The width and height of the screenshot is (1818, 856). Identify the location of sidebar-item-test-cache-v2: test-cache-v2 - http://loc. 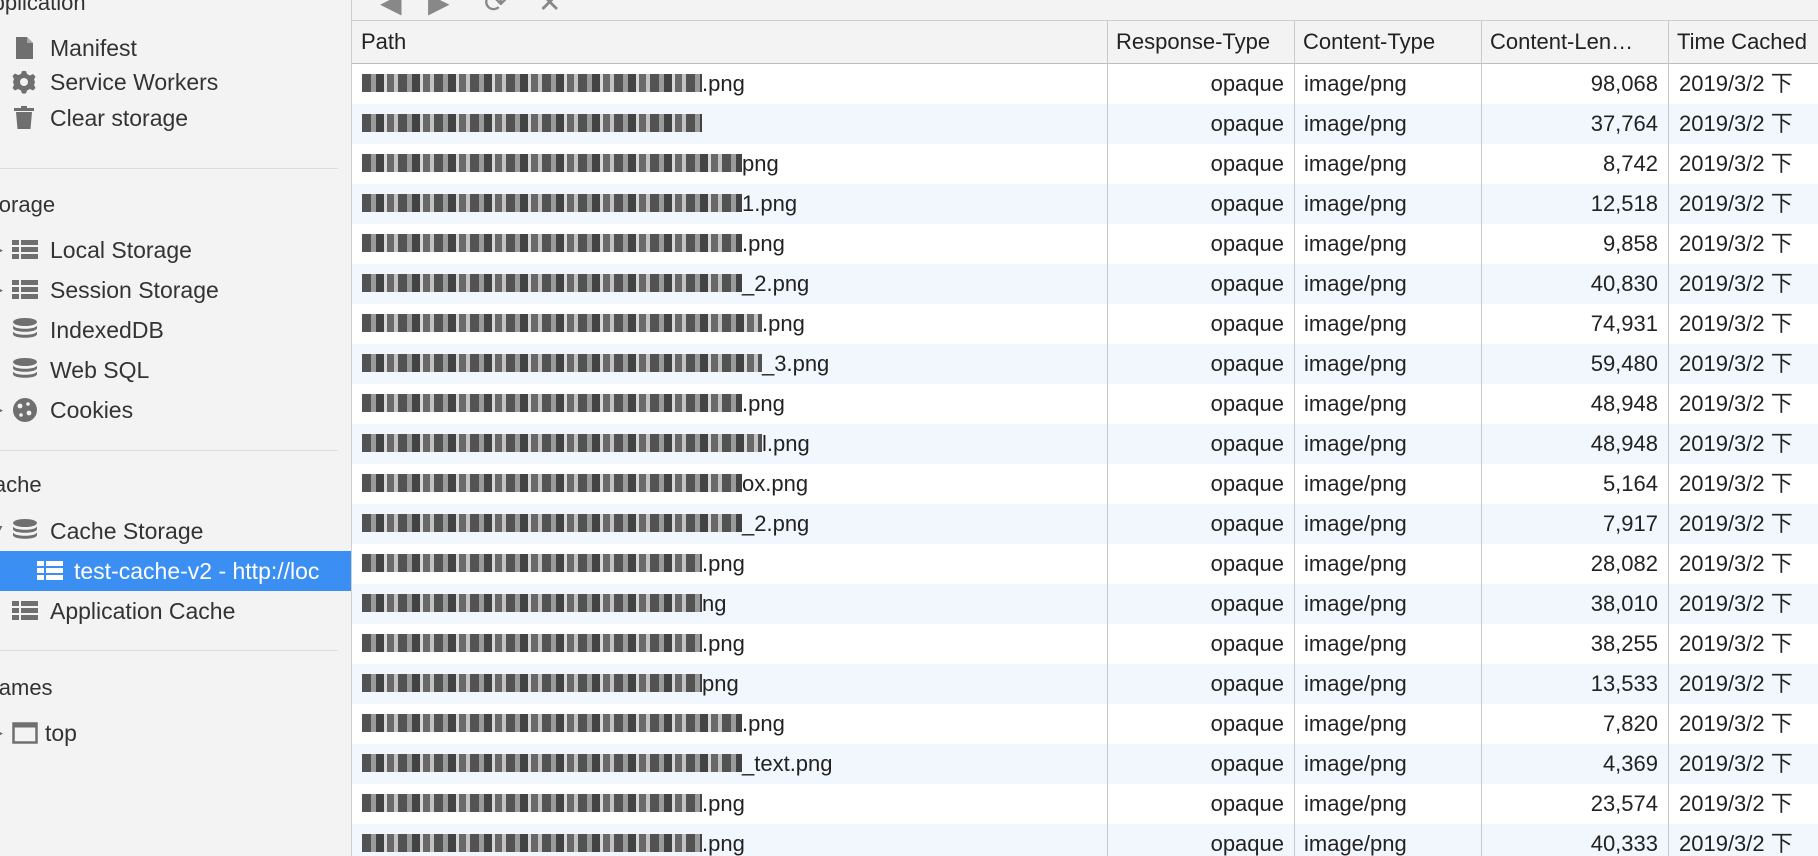
(175, 571).